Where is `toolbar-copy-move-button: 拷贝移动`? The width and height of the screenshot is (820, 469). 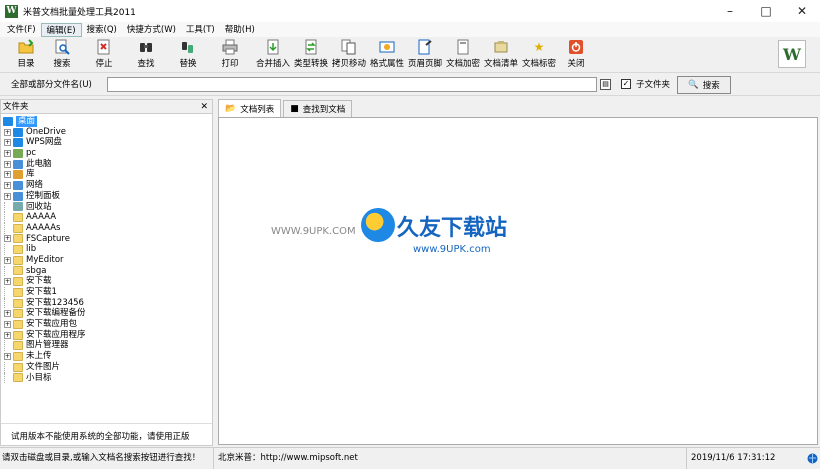
toolbar-copy-move-button: 拷贝移动 is located at coordinates (349, 54).